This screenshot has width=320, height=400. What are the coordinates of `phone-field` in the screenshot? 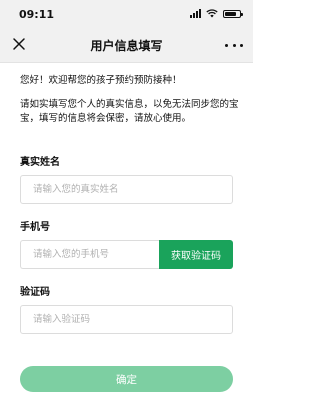 It's located at (90, 254).